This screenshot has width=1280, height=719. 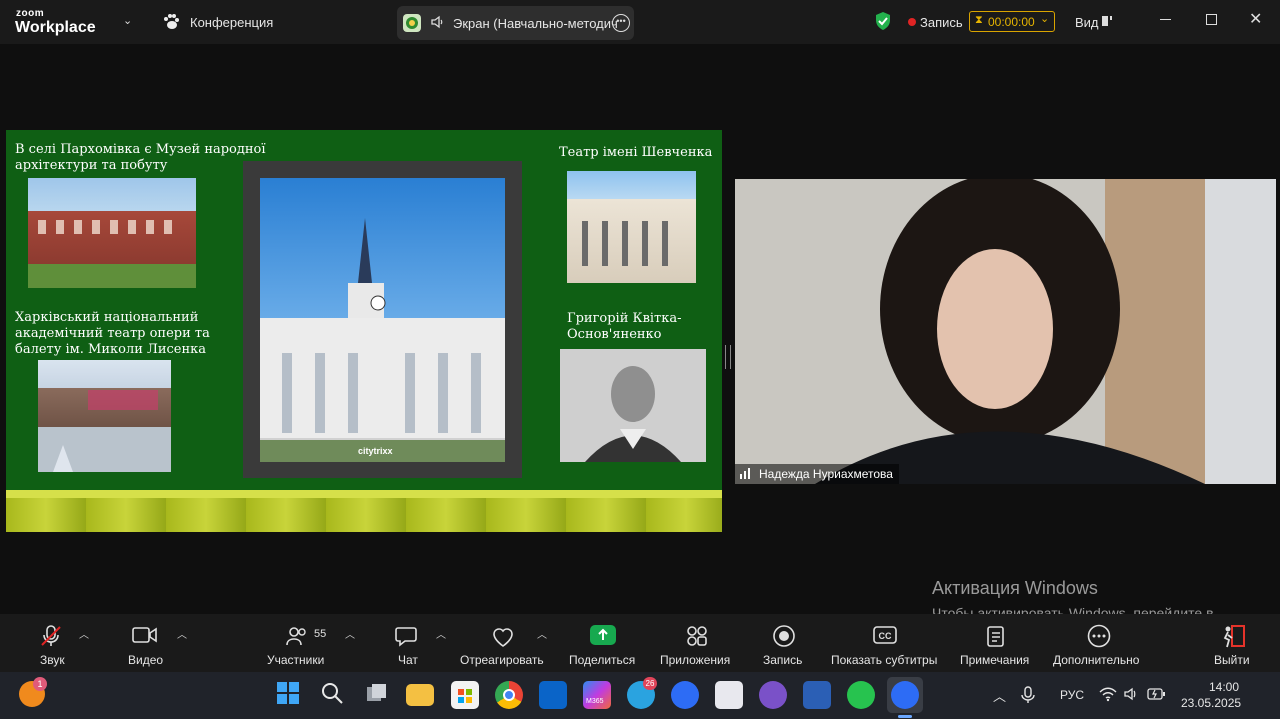 I want to click on video-button: Видео, so click(x=148, y=643).